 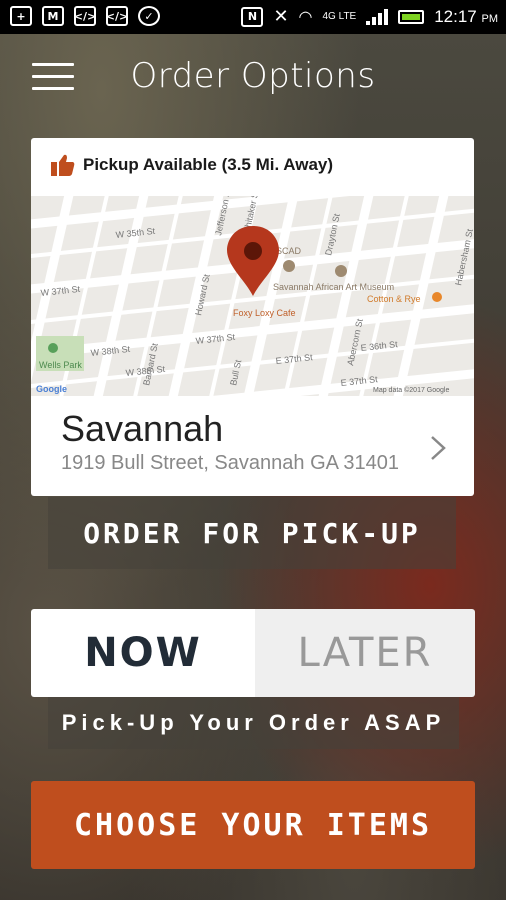 I want to click on signal-icon, so click(x=377, y=16).